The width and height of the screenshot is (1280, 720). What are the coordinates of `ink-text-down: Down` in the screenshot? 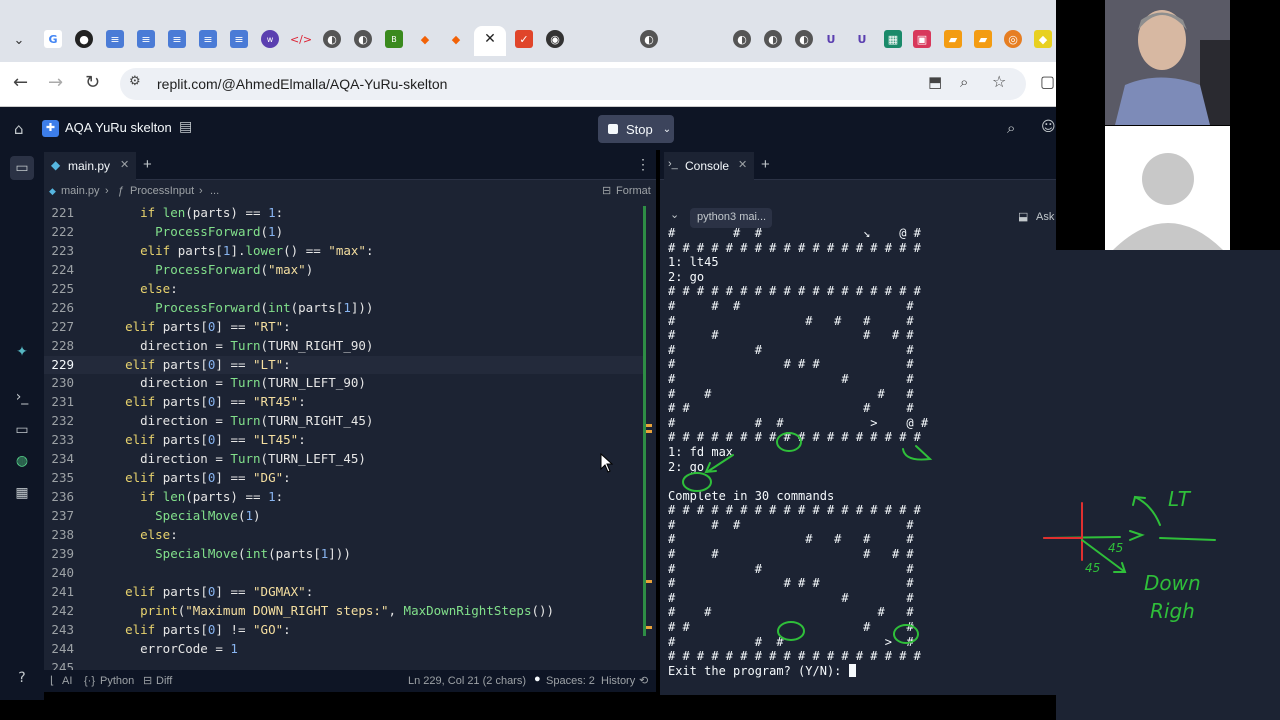 It's located at (1172, 583).